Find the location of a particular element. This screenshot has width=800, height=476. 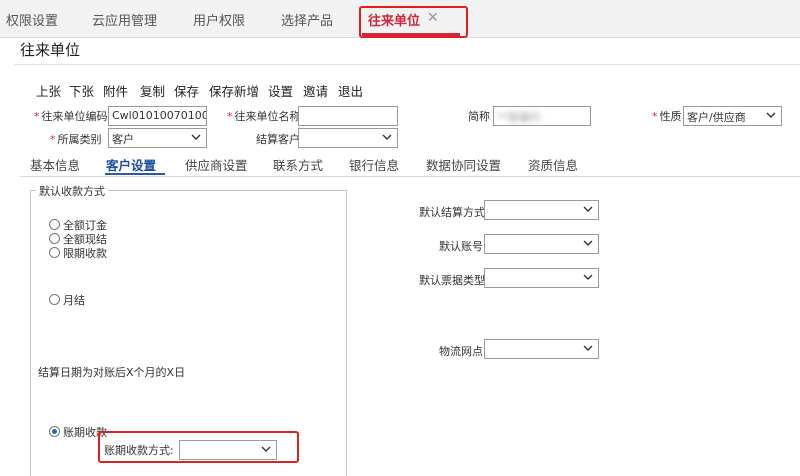

abbr-label: 简称 is located at coordinates (479, 116).